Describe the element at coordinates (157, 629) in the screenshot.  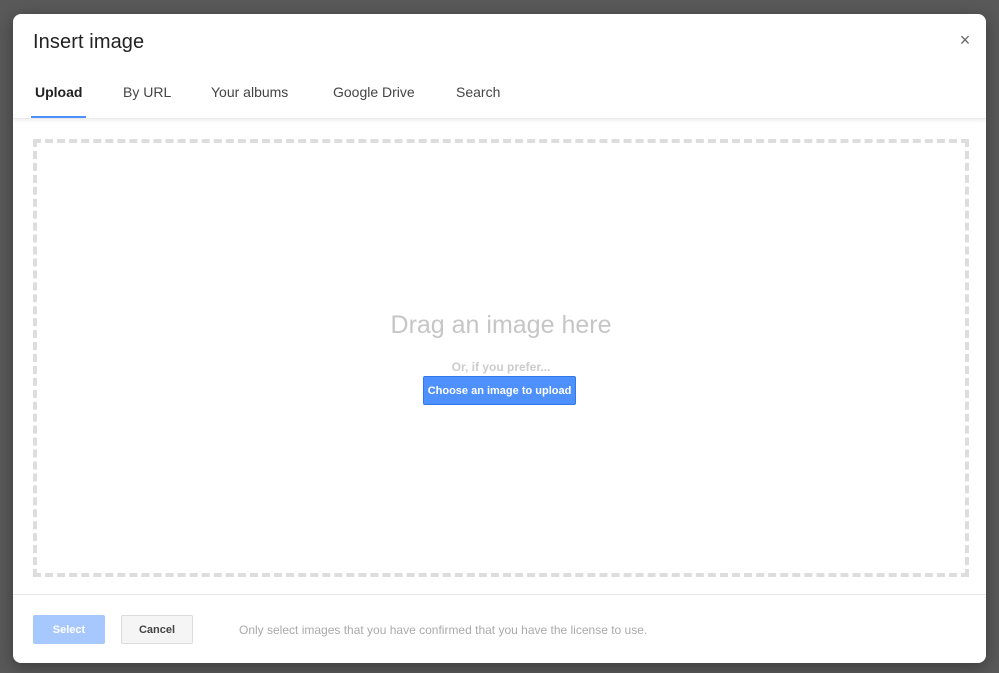
I see `cancel-button: Cancel` at that location.